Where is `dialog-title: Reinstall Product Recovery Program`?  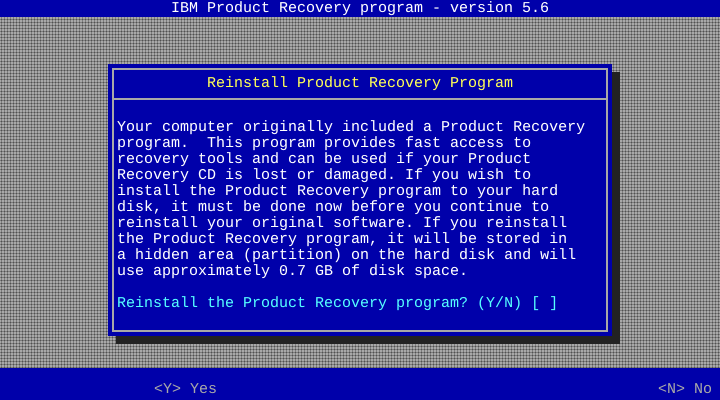
dialog-title: Reinstall Product Recovery Program is located at coordinates (360, 84).